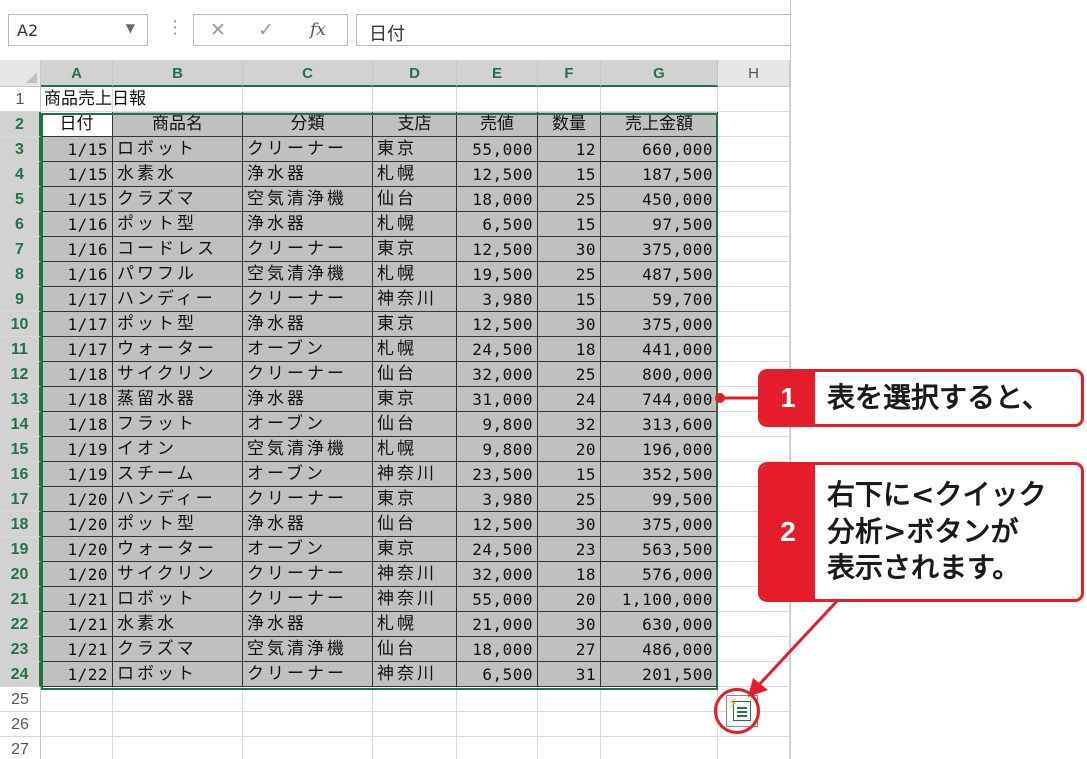  What do you see at coordinates (788, 398) in the screenshot?
I see `callout-1-number: 1` at bounding box center [788, 398].